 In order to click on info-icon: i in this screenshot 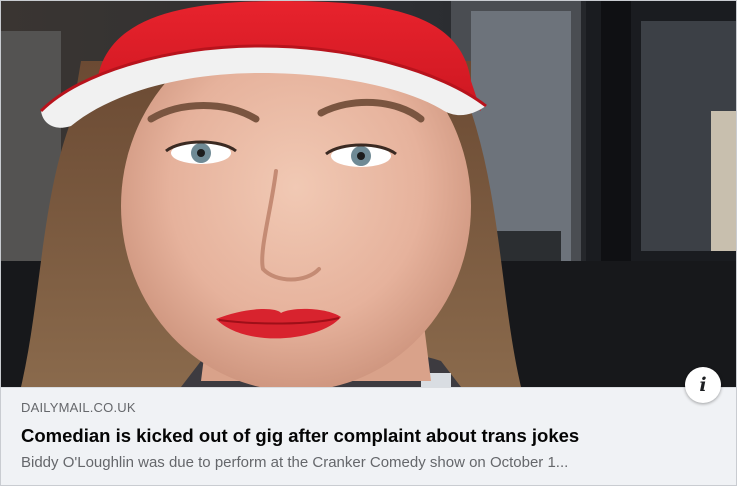, I will do `click(703, 385)`.